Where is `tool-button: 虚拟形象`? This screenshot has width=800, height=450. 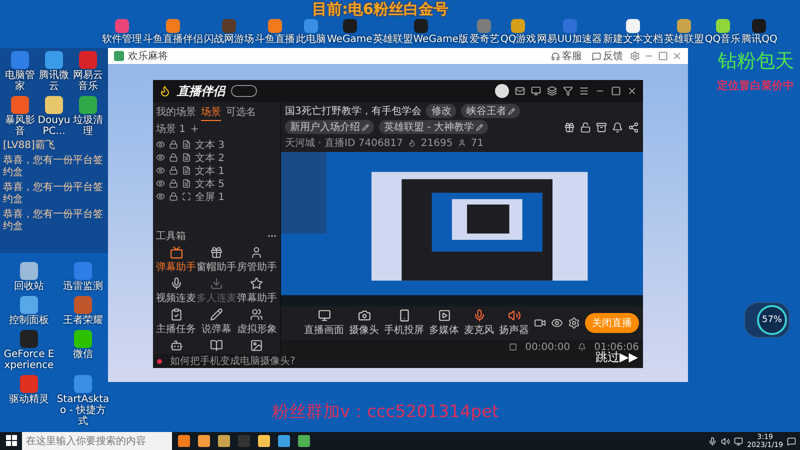 tool-button: 虚拟形象 is located at coordinates (256, 322).